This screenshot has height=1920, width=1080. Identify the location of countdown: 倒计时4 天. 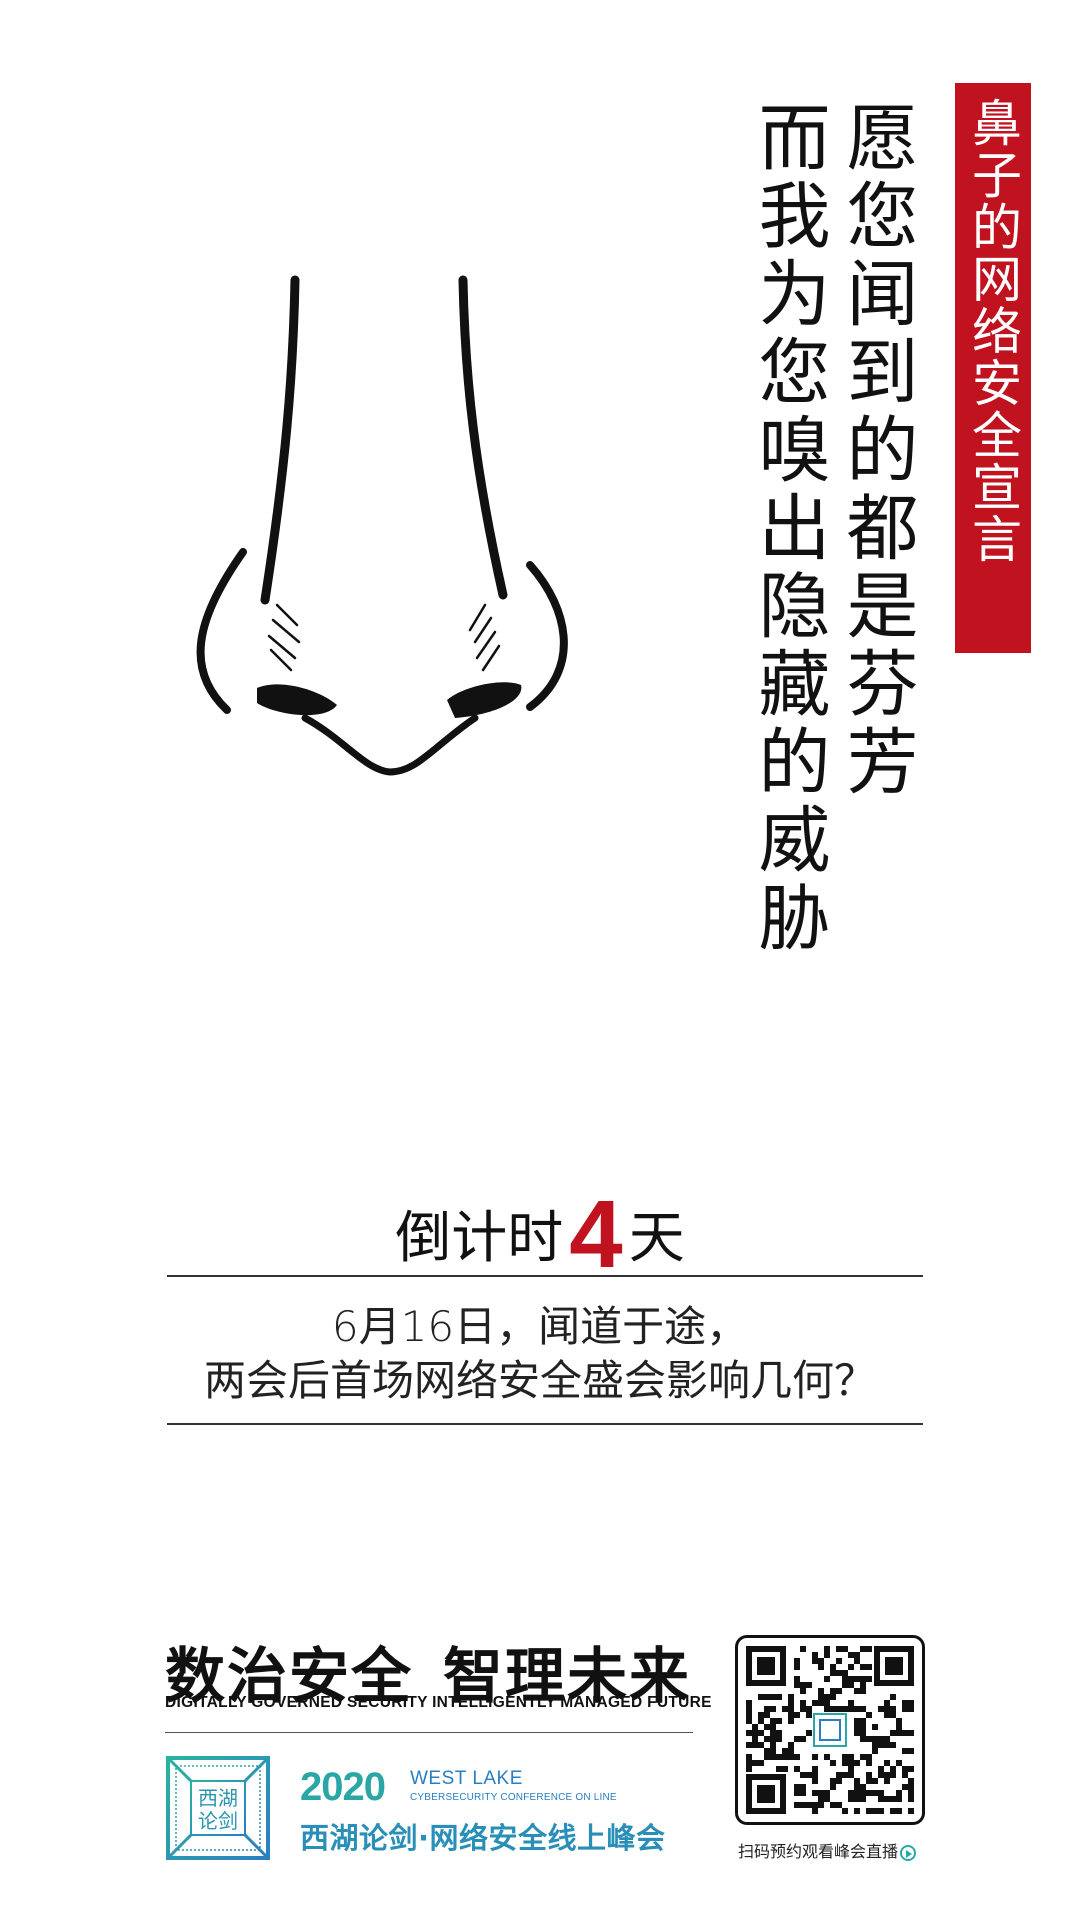
(540, 1235).